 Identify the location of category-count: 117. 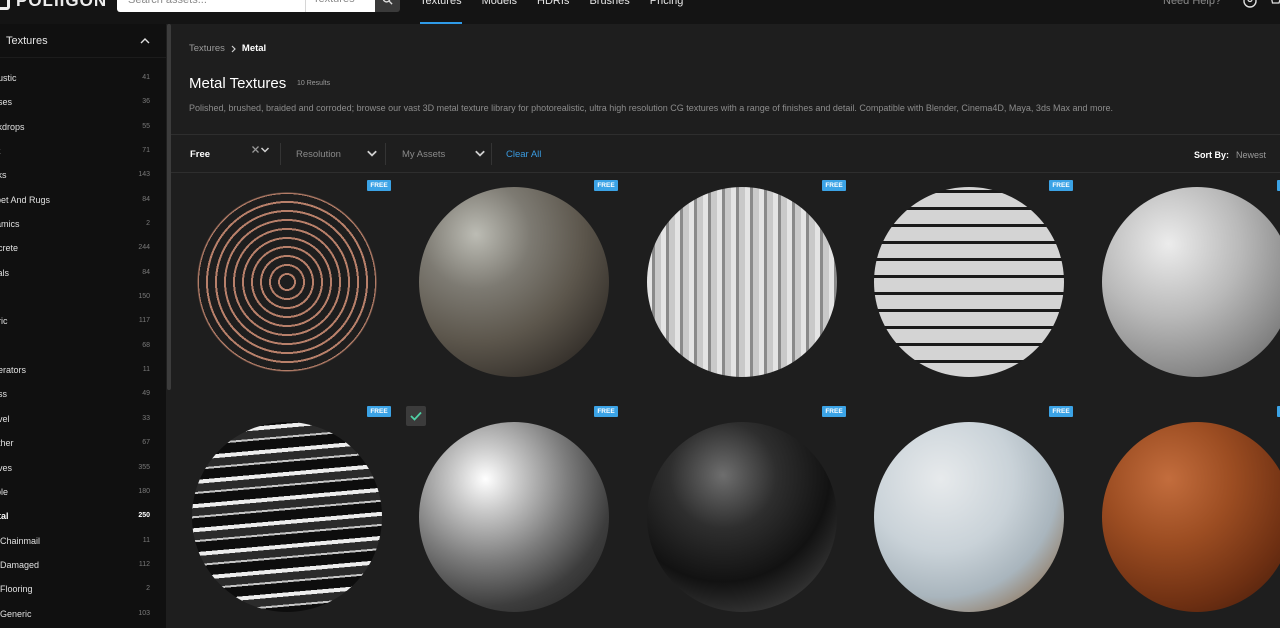
(144, 321).